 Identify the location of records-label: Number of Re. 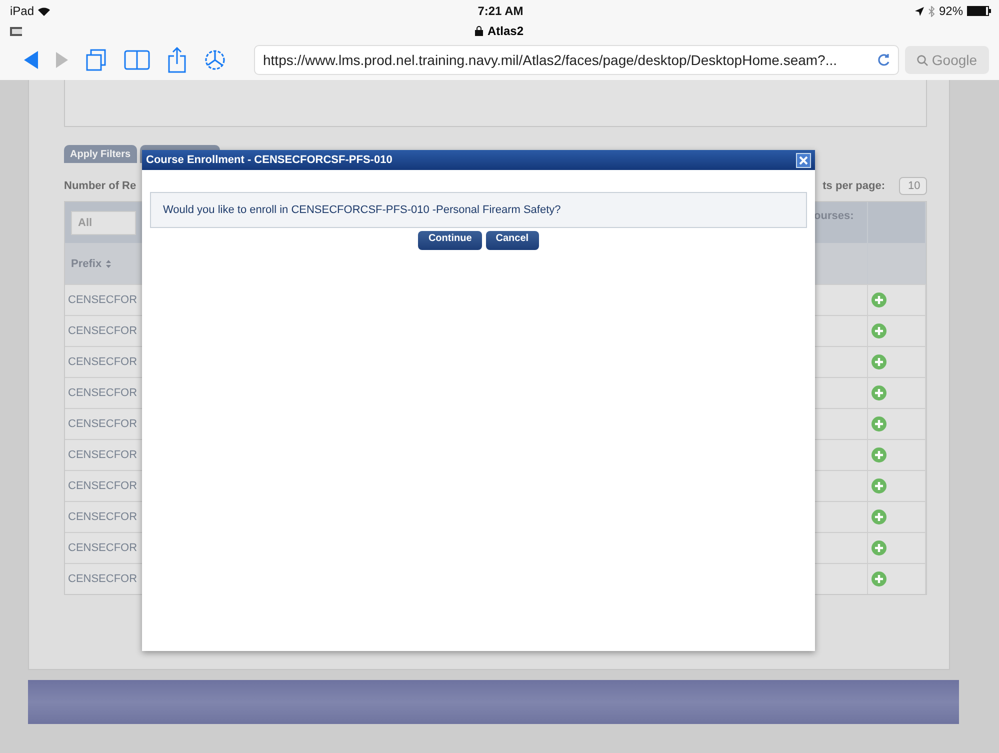
(100, 186).